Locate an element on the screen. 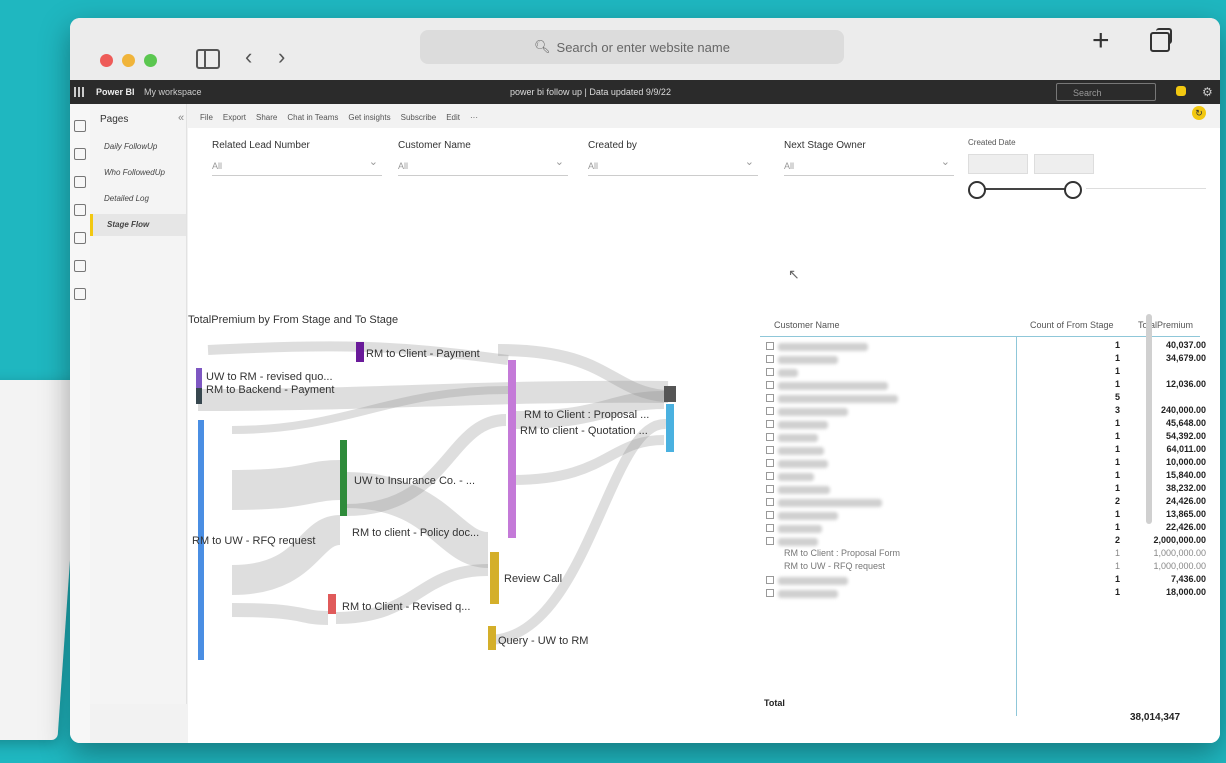  apps-icon is located at coordinates (80, 266).